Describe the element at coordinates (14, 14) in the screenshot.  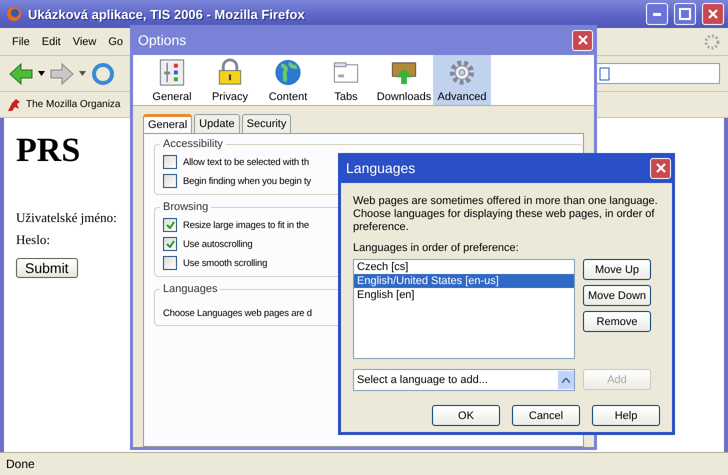
I see `firefox-logo-icon` at that location.